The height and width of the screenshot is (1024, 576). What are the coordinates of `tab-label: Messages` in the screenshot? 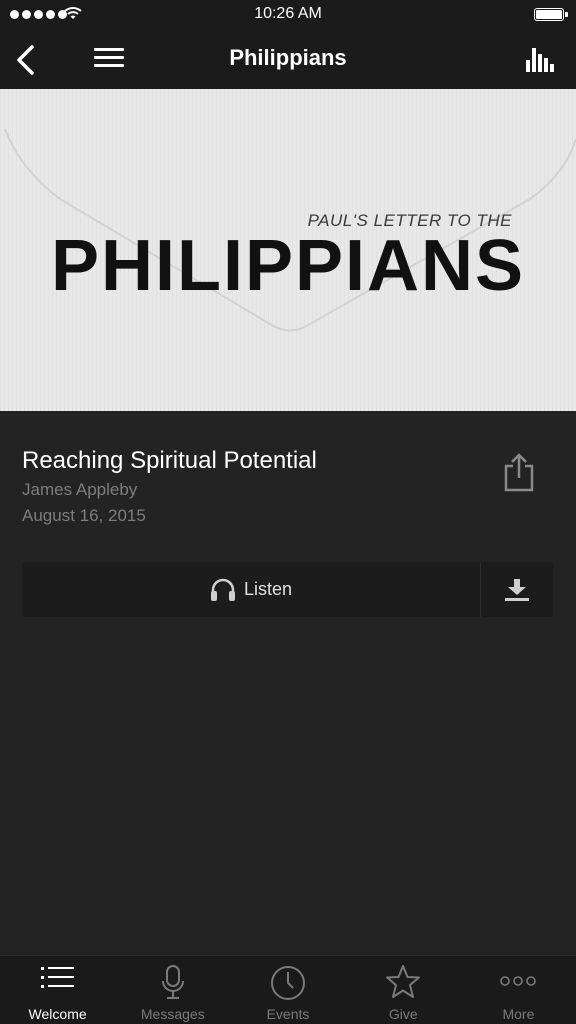 It's located at (172, 1014).